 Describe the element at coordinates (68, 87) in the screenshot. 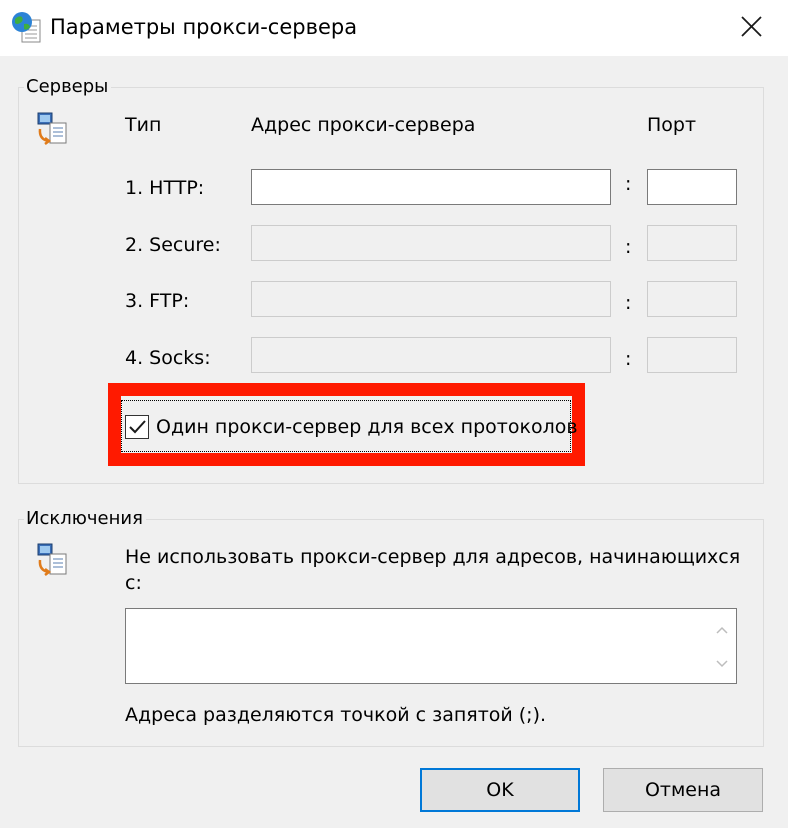

I see `servers-group-label: Серверы` at that location.